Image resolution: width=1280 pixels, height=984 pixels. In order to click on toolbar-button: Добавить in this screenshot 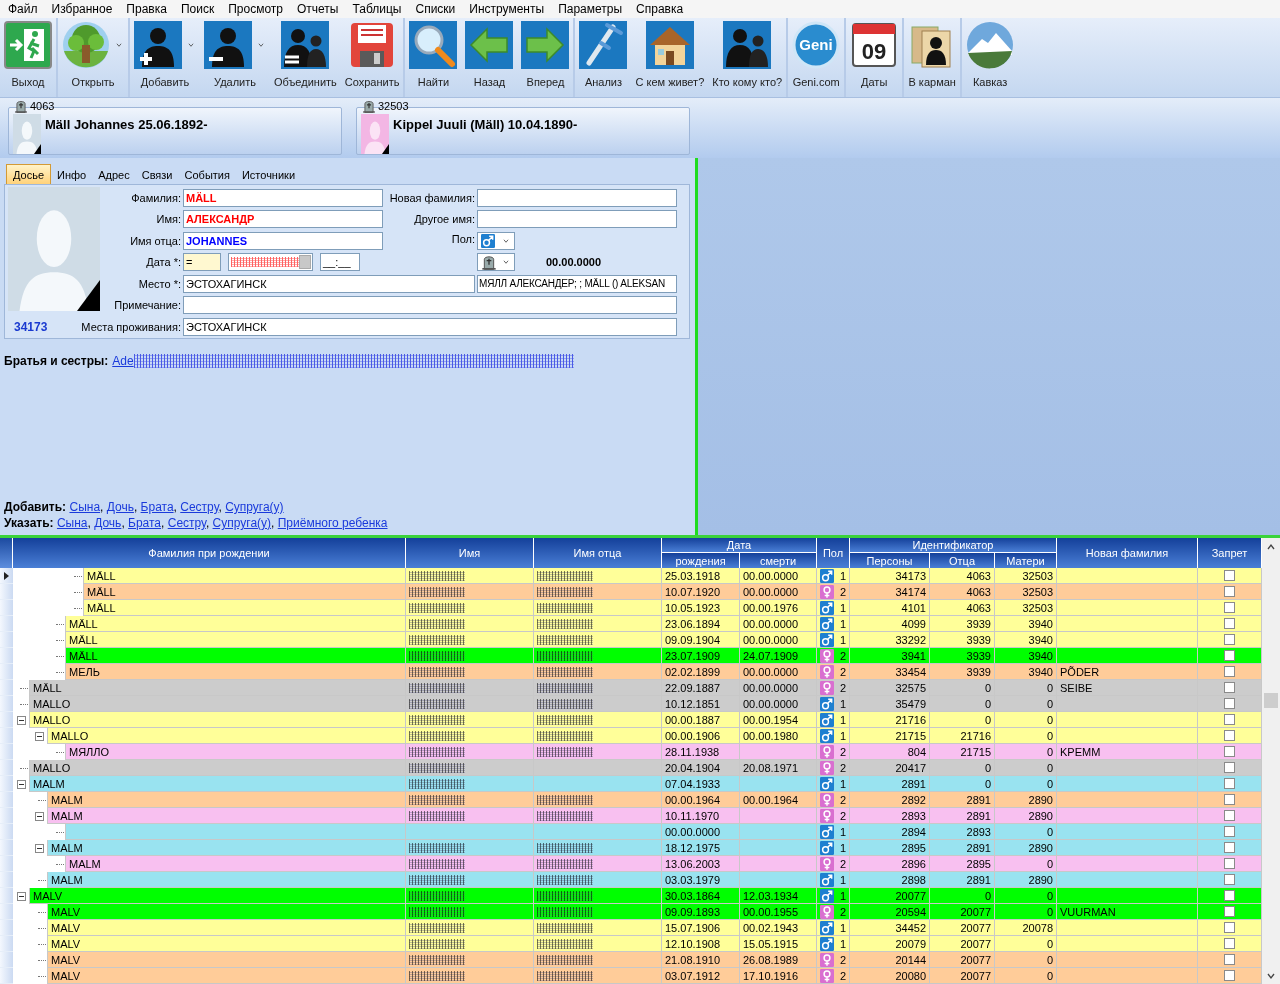, I will do `click(164, 57)`.